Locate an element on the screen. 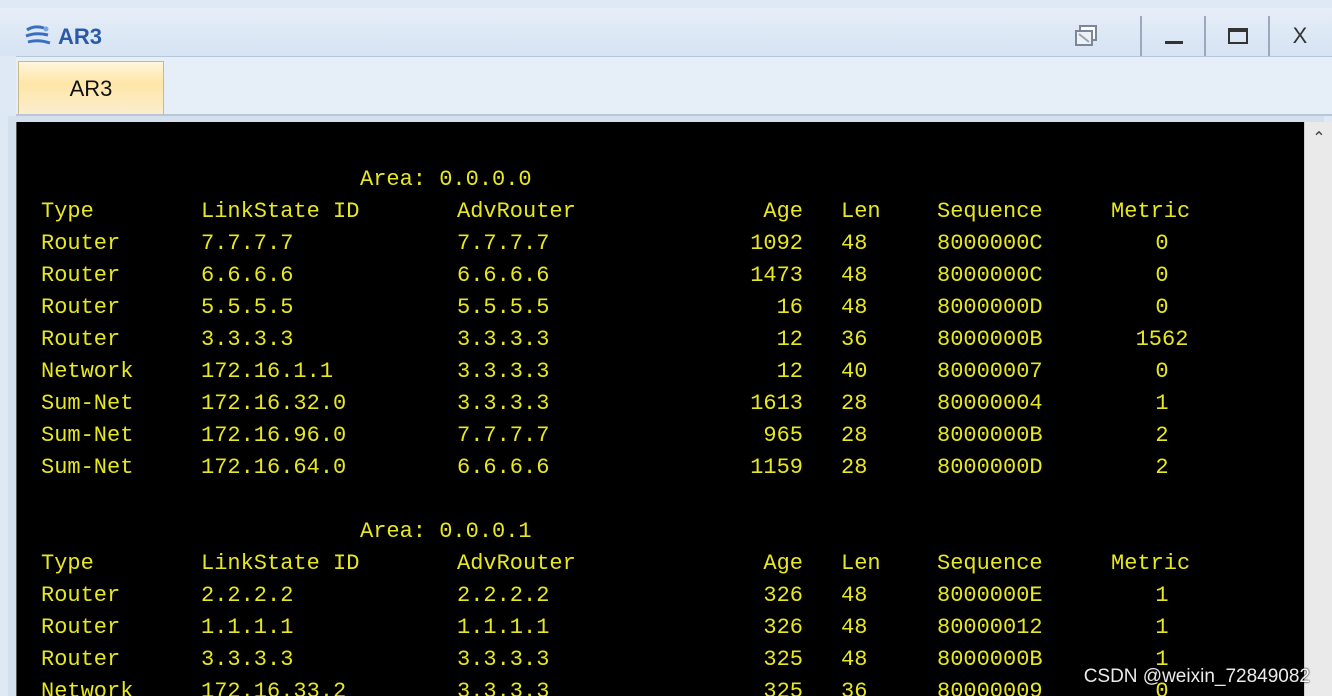  lsa-metric: 1 is located at coordinates (1162, 627).